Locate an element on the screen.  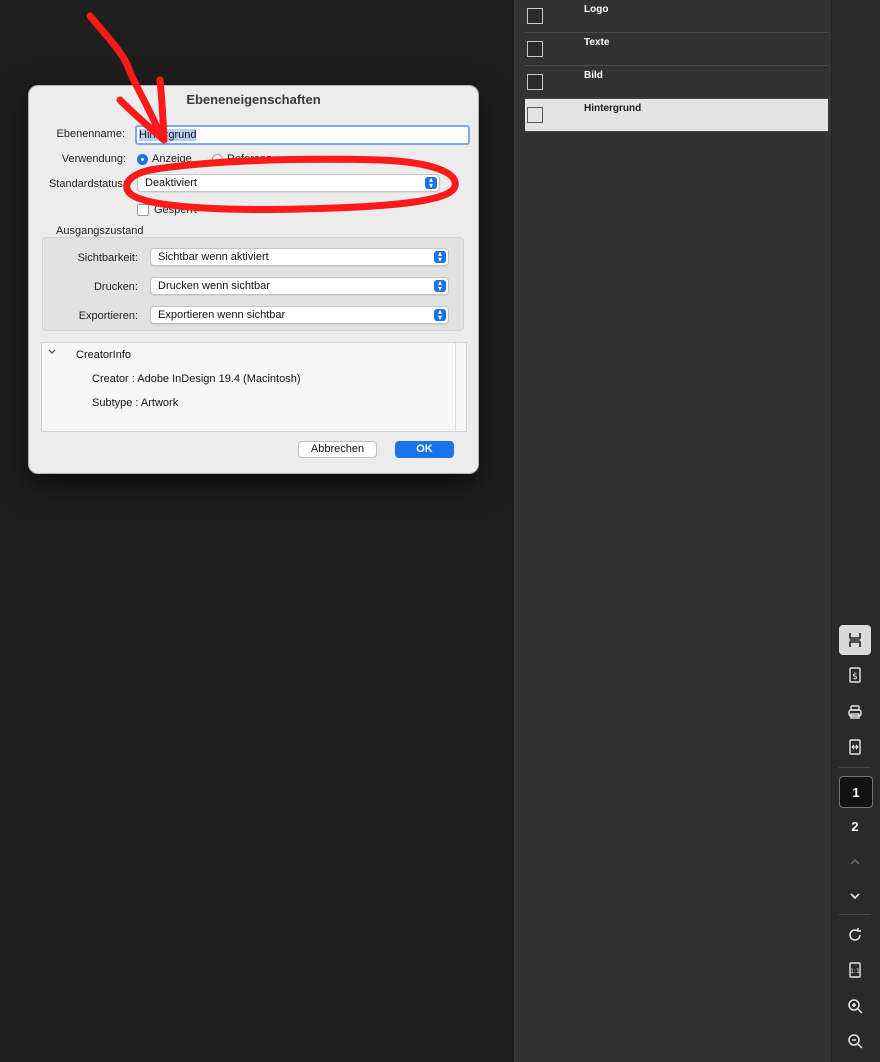
default-state-label: Standardstatus: is located at coordinates (87, 184).